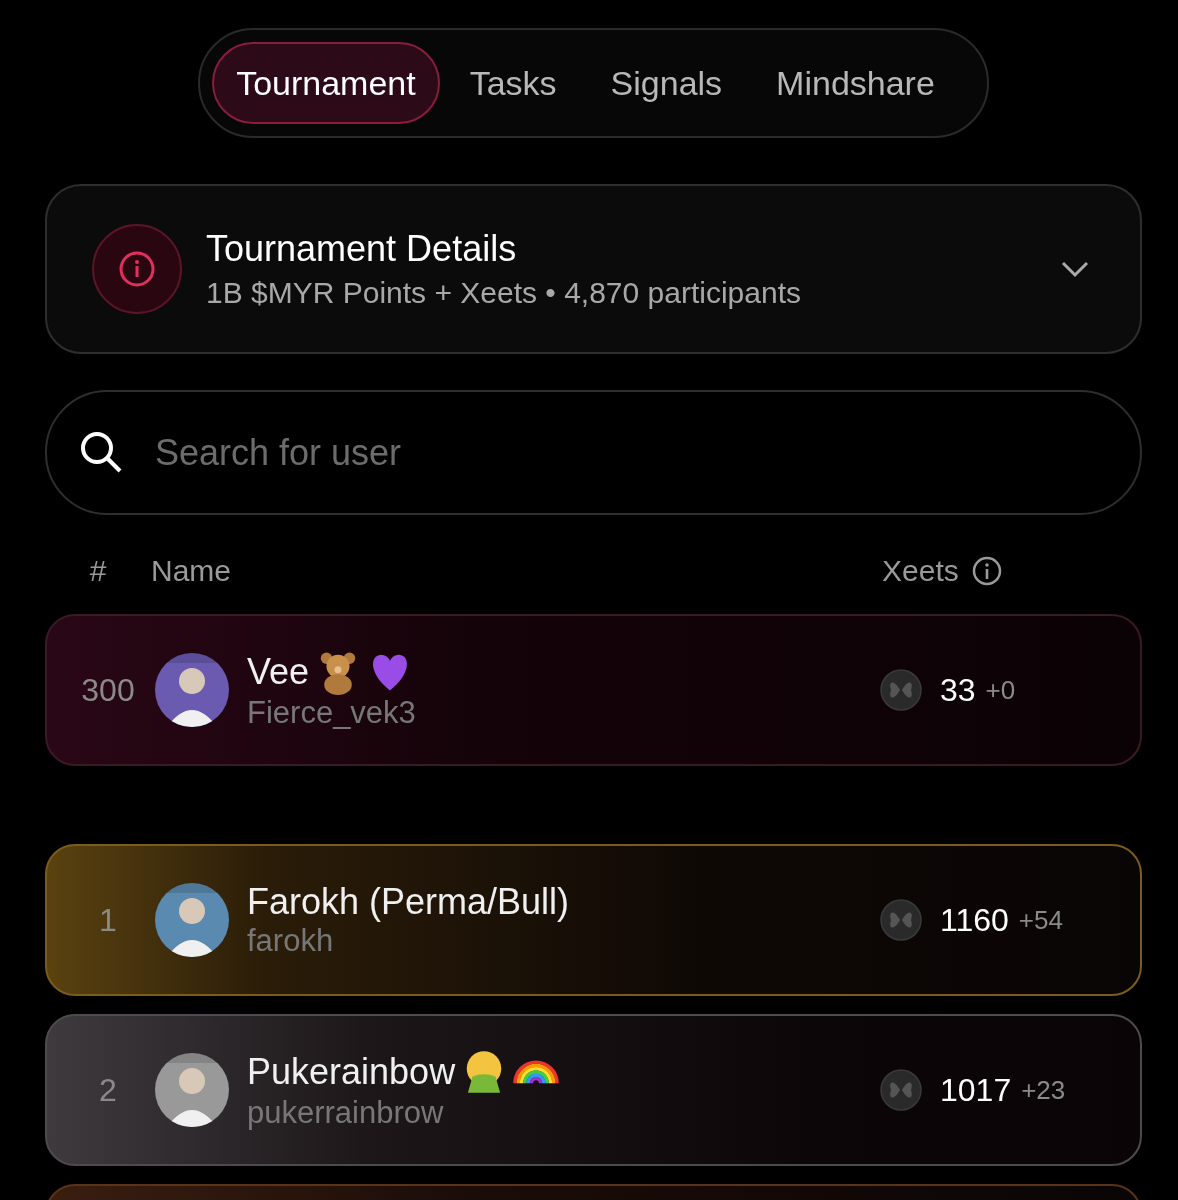 This screenshot has height=1200, width=1178. I want to click on tab: Tournament, so click(326, 83).